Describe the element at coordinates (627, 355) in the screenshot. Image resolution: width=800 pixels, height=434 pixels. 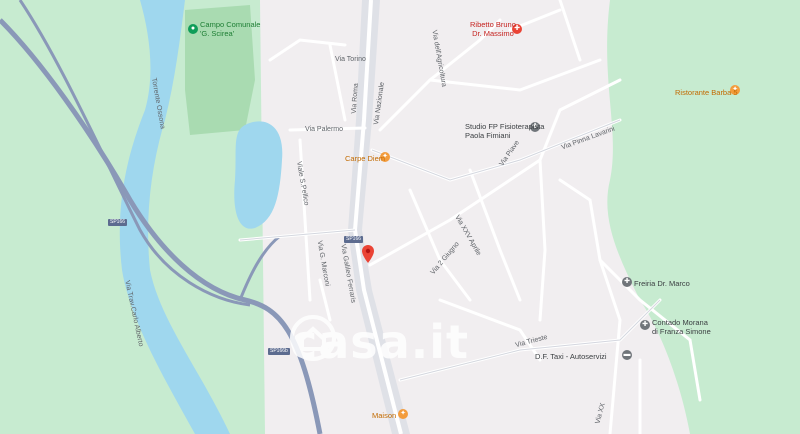
I see `taxi-icon: ▬` at that location.